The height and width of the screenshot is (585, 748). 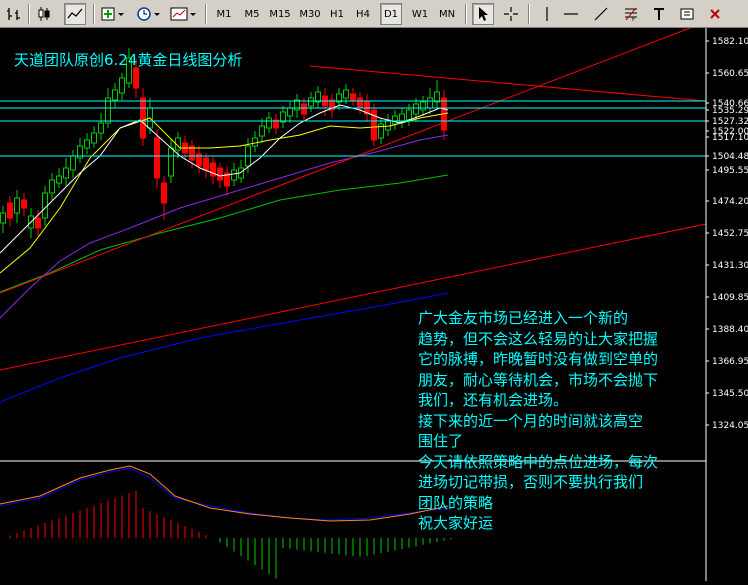 I want to click on timeframe-w1: W1, so click(x=420, y=14).